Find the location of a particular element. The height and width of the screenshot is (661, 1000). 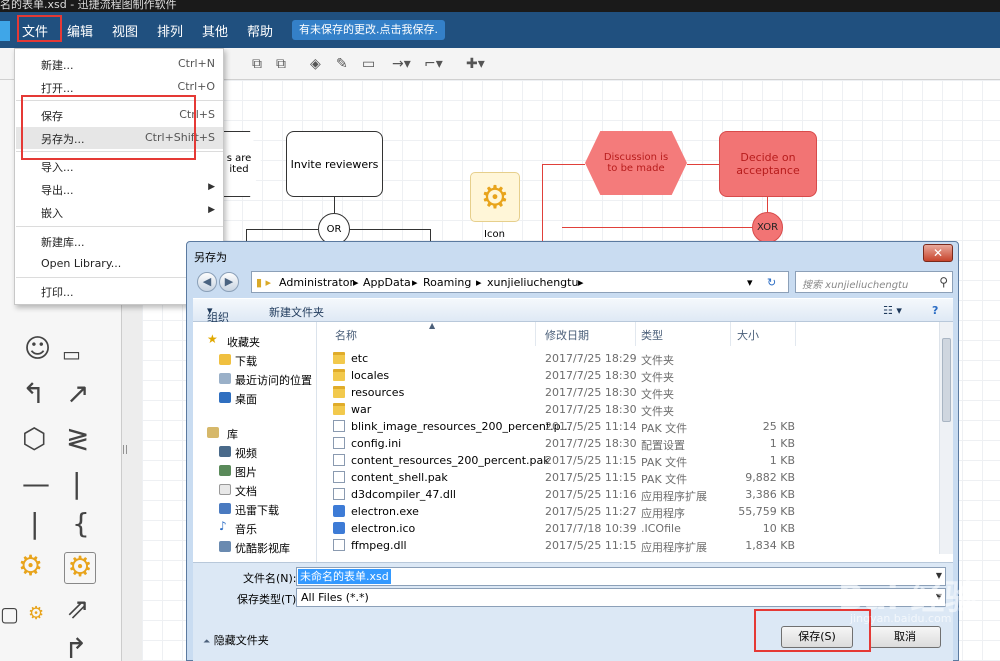

column-name: 名称 is located at coordinates (346, 335).